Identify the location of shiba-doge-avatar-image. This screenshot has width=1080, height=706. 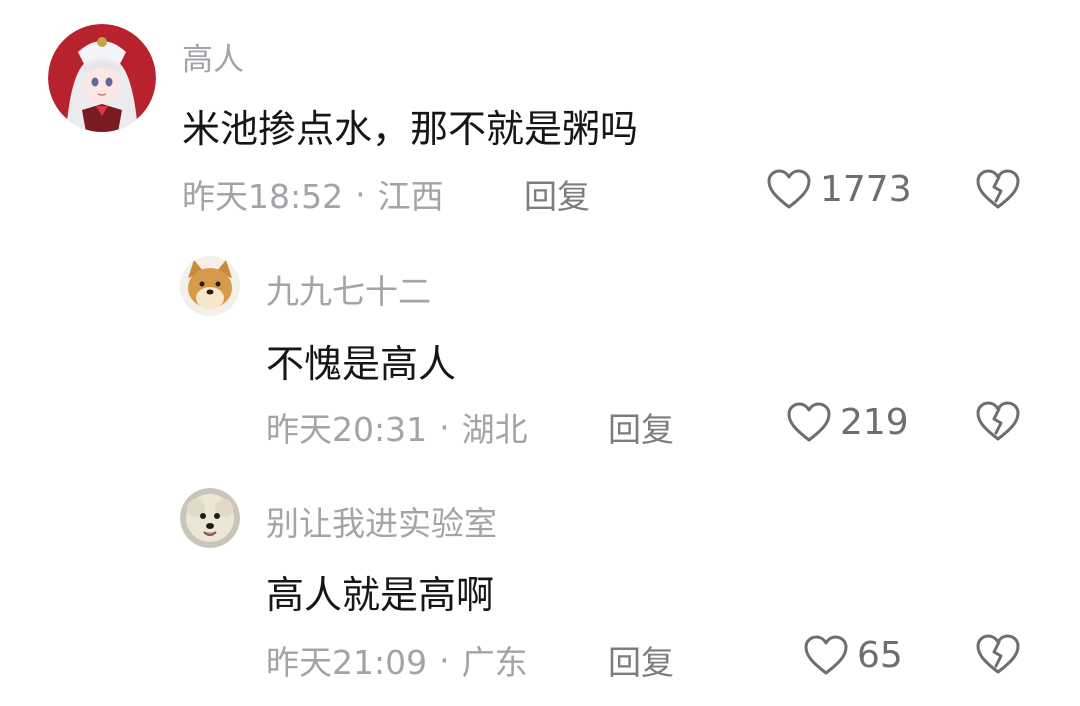
(210, 286).